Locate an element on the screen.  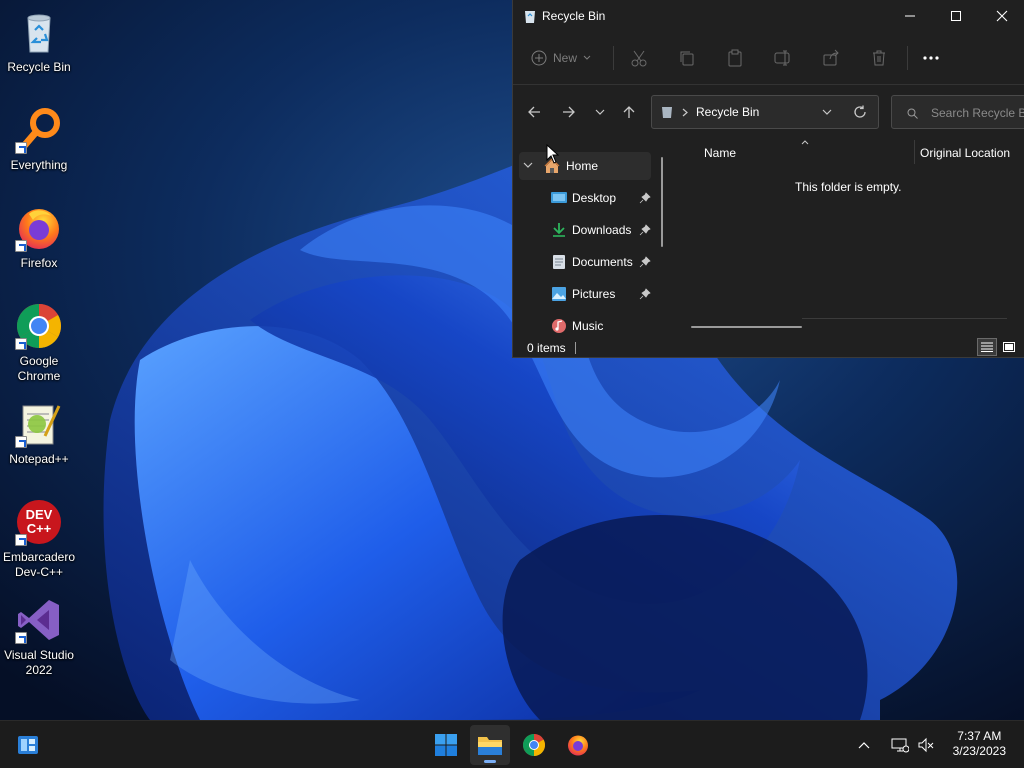
horizontal-scrollbar-thumb is located at coordinates (746, 327).